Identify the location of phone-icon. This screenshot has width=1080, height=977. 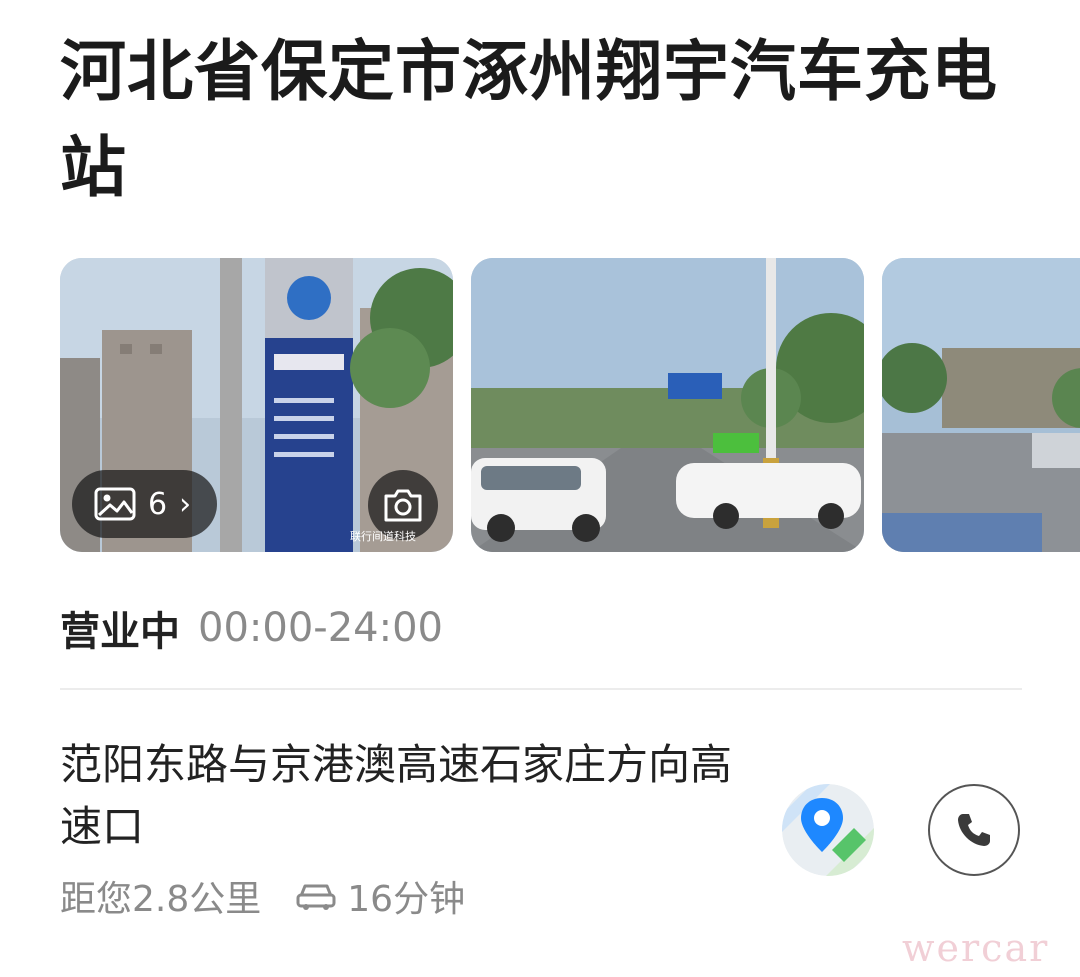
(974, 830).